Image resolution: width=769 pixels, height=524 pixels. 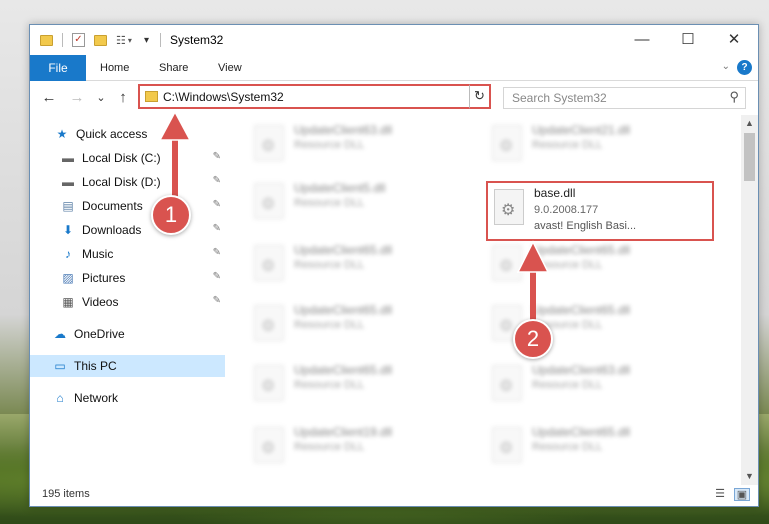 I want to click on file-item: UpdateClient5.dll Resource DLL, so click(x=354, y=203).